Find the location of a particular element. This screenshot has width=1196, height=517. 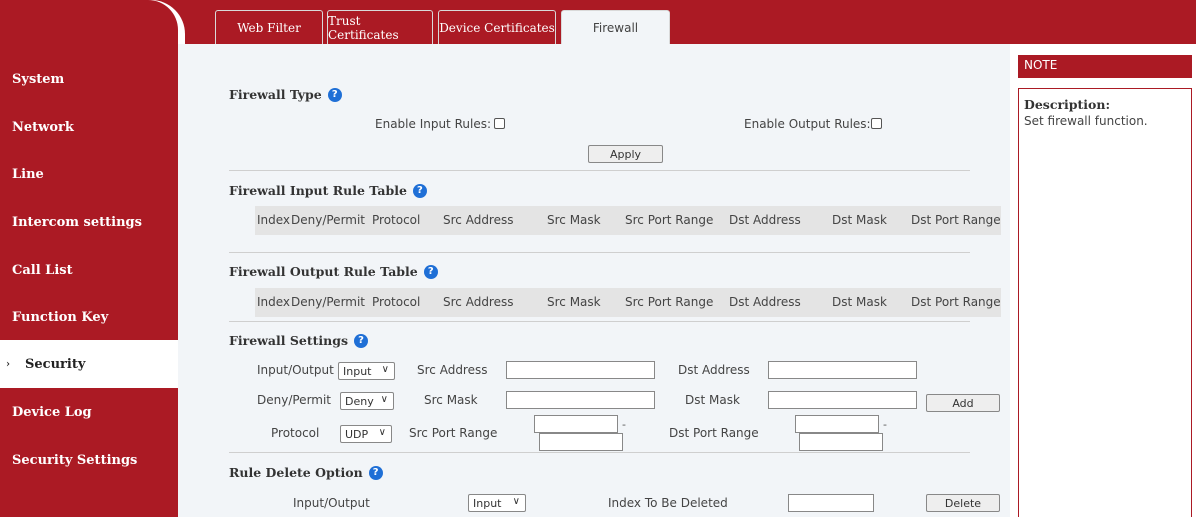

sidebar-item-security: › Security is located at coordinates (89, 364).